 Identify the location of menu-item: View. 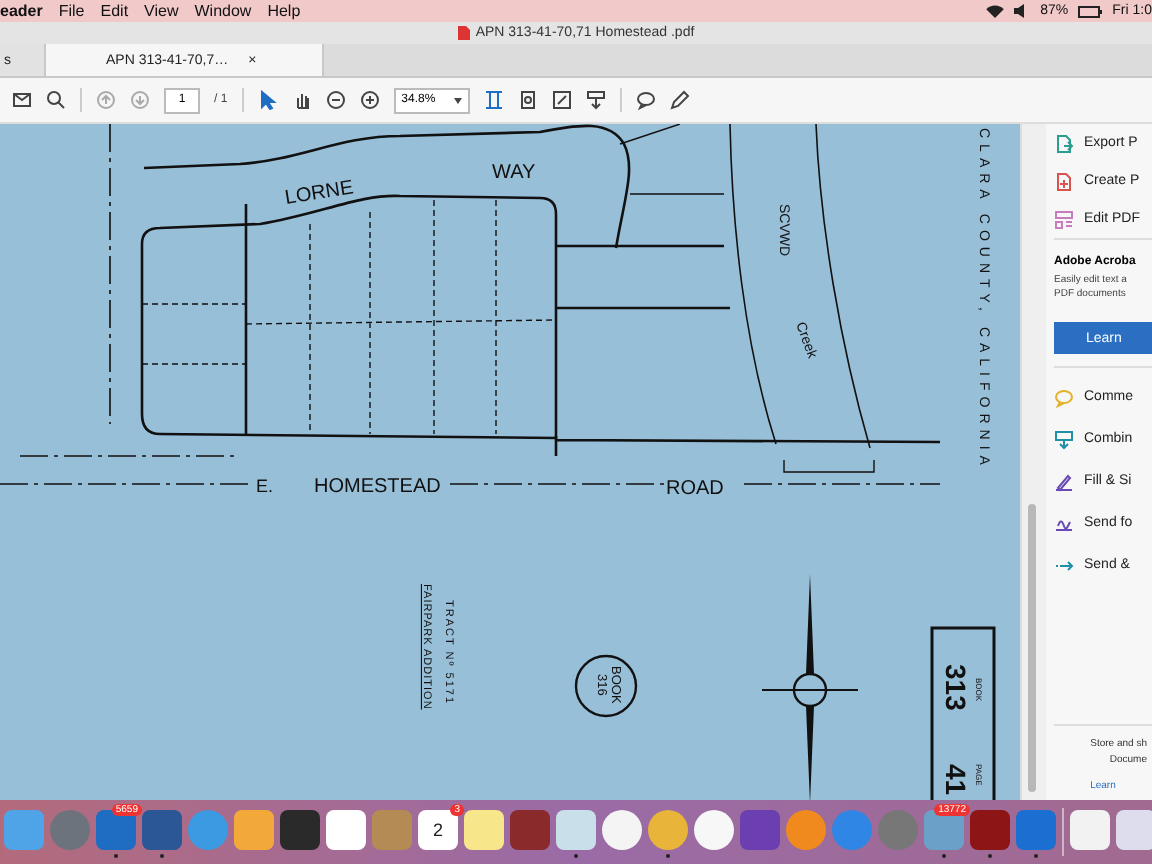
(161, 11).